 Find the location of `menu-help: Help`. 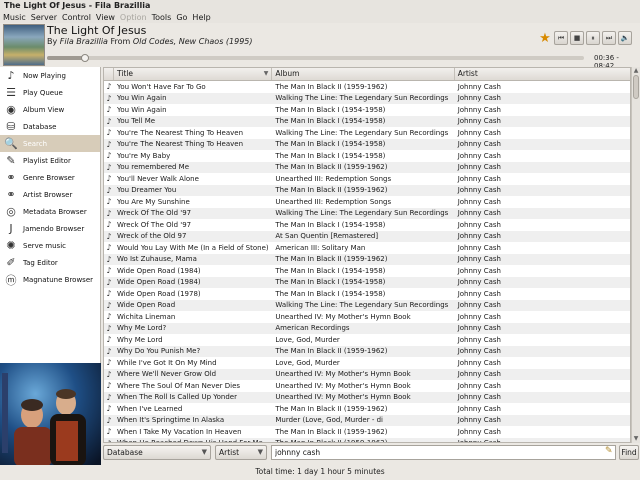

menu-help: Help is located at coordinates (201, 17).